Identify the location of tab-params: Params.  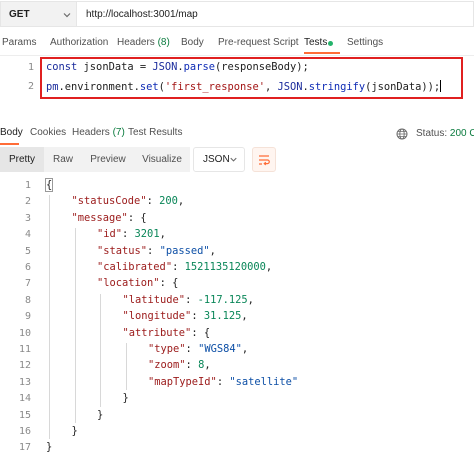
(19, 42).